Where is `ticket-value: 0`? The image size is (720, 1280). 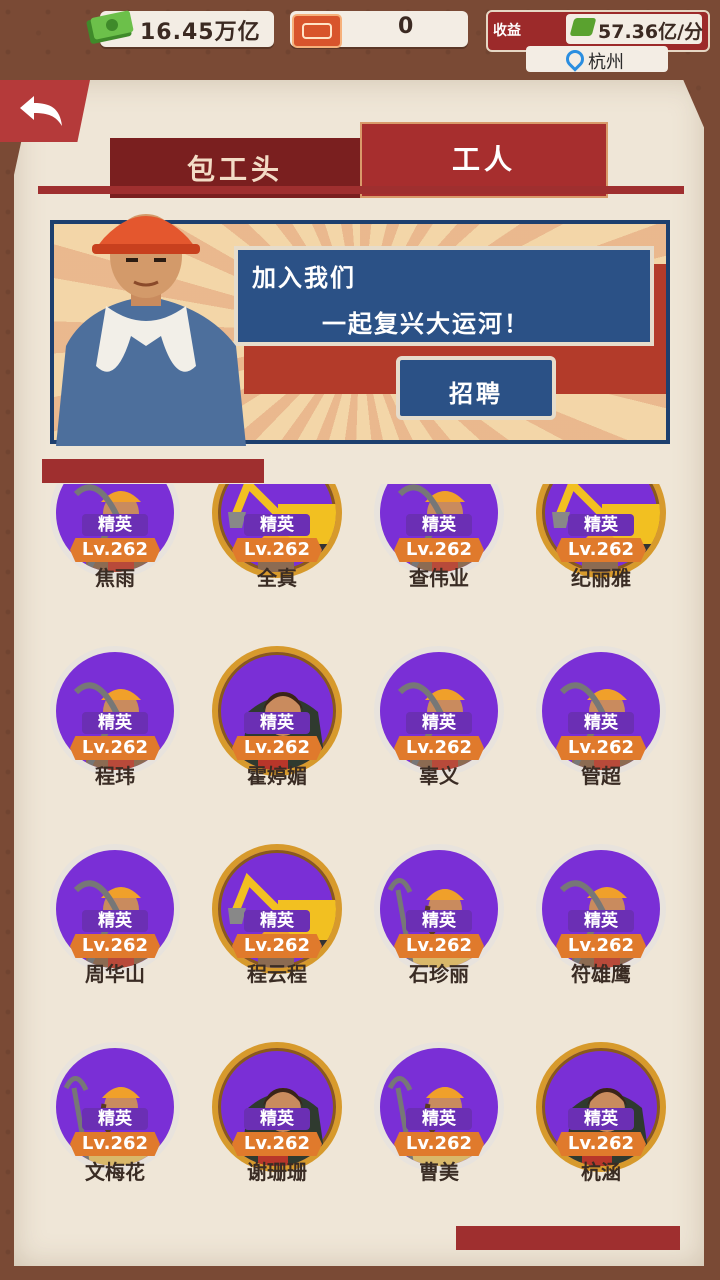 ticket-value: 0 is located at coordinates (406, 26).